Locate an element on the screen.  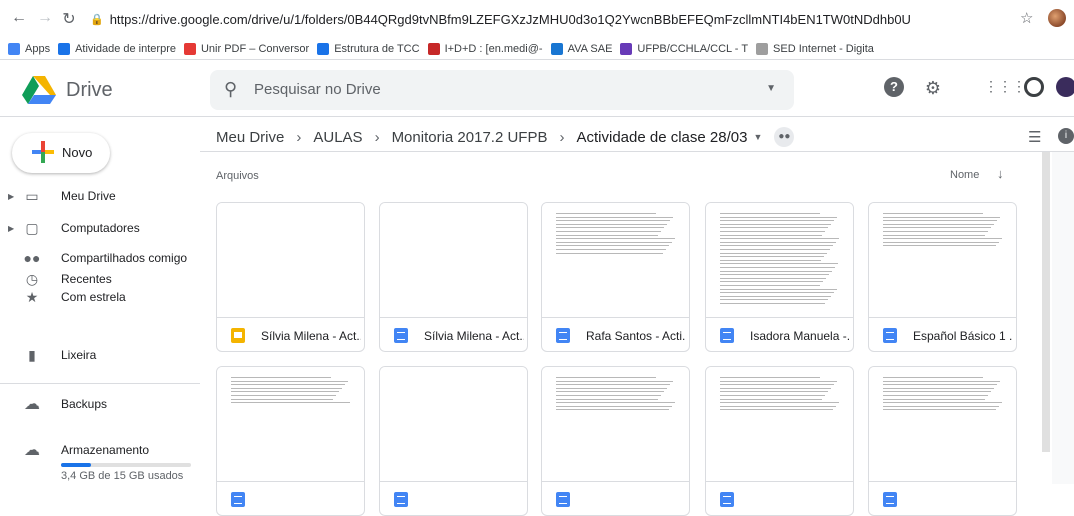
apps-grid-icon: ⋮⋮⋮ is located at coordinates (1005, 86).